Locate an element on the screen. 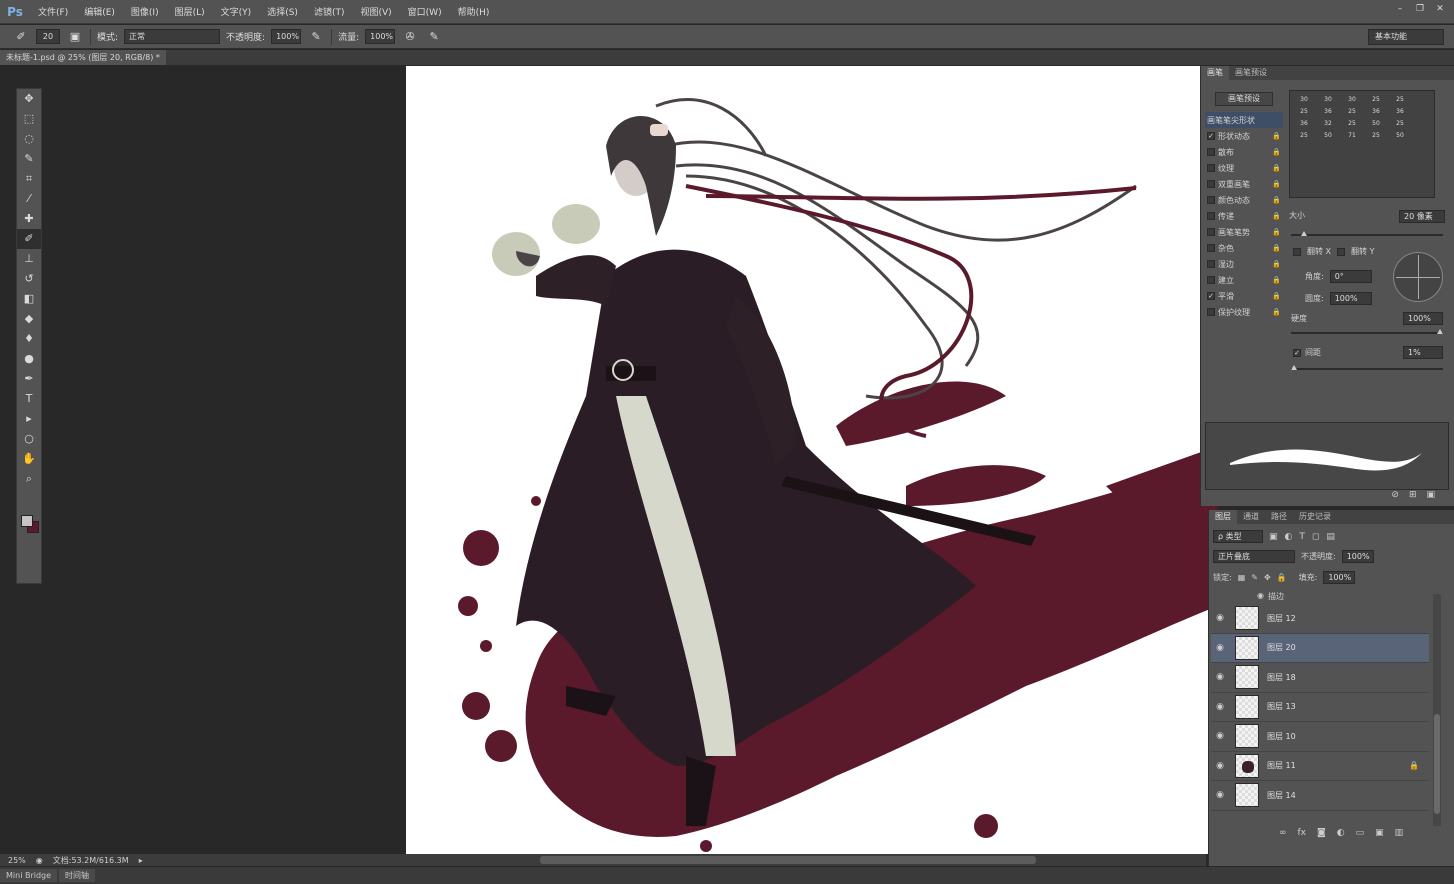 This screenshot has width=1454, height=884. status-menu-arrow-icon: ▸ is located at coordinates (141, 860).